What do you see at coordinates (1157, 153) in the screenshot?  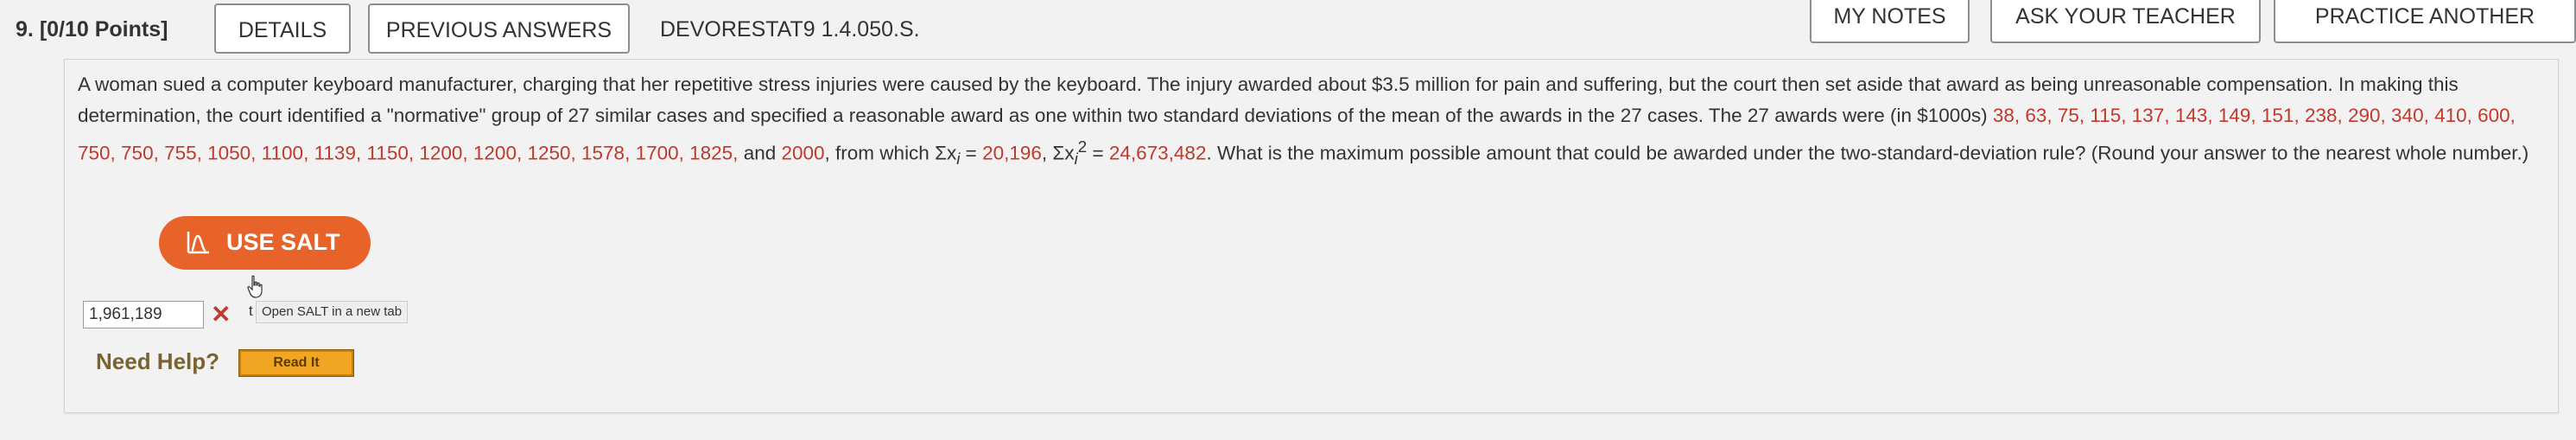 I see `sum-x2-value: 24,673,482` at bounding box center [1157, 153].